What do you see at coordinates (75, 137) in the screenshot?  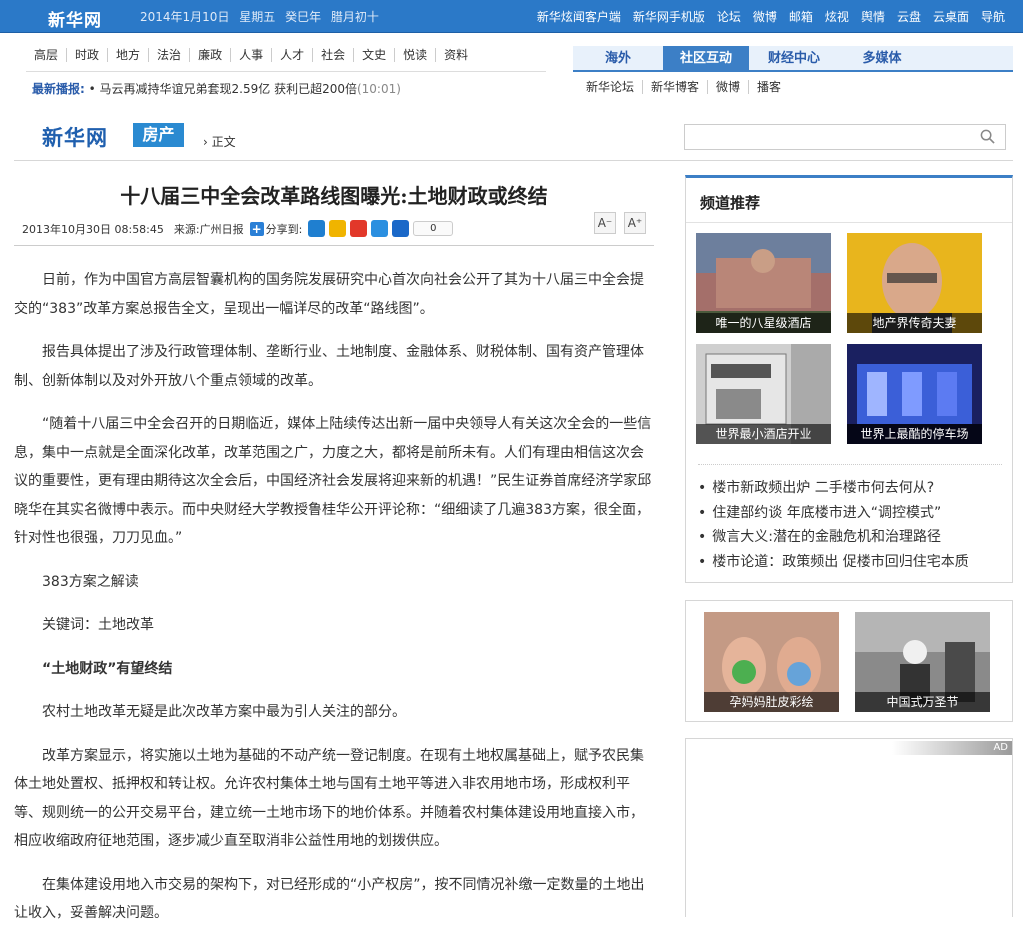 I see `channel-brand-logo: 新华网` at bounding box center [75, 137].